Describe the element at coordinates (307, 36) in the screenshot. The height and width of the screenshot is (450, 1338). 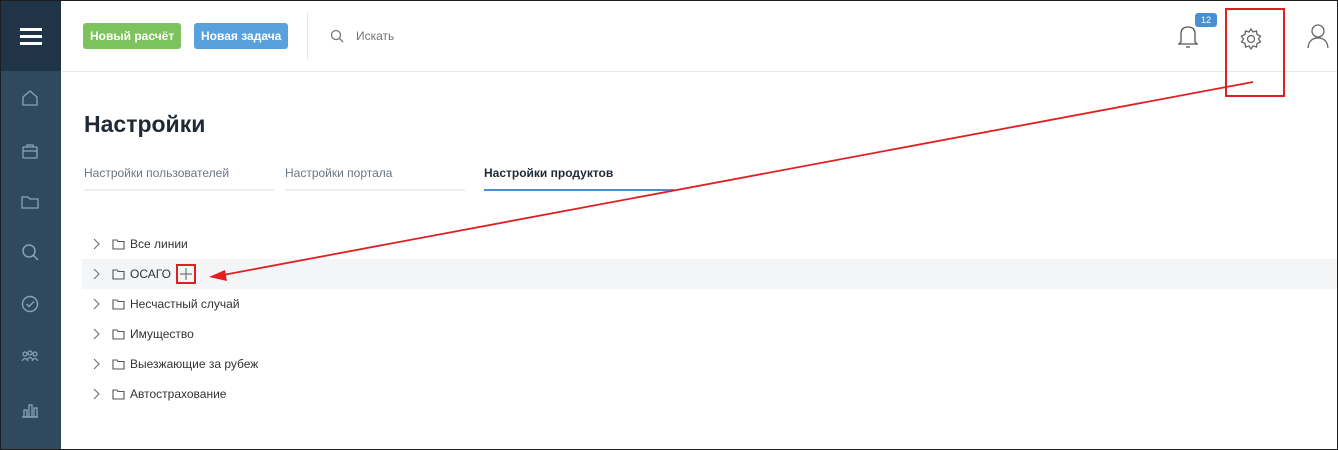
I see `divider` at that location.